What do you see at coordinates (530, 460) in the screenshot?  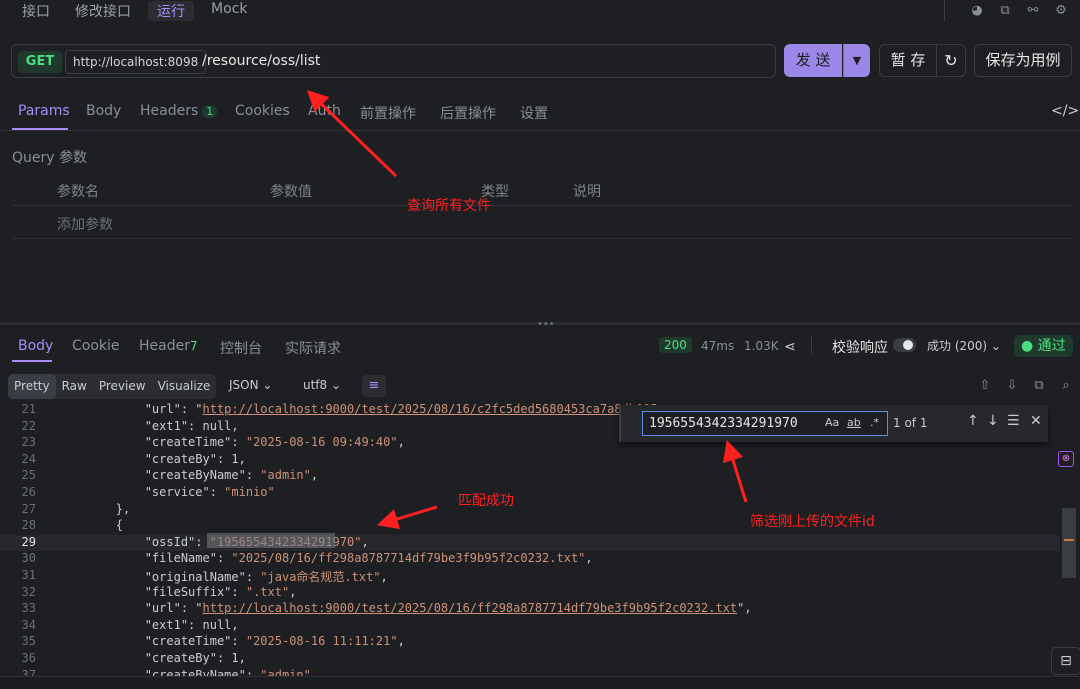 I see `code-line: 24 "createBy": 1,` at bounding box center [530, 460].